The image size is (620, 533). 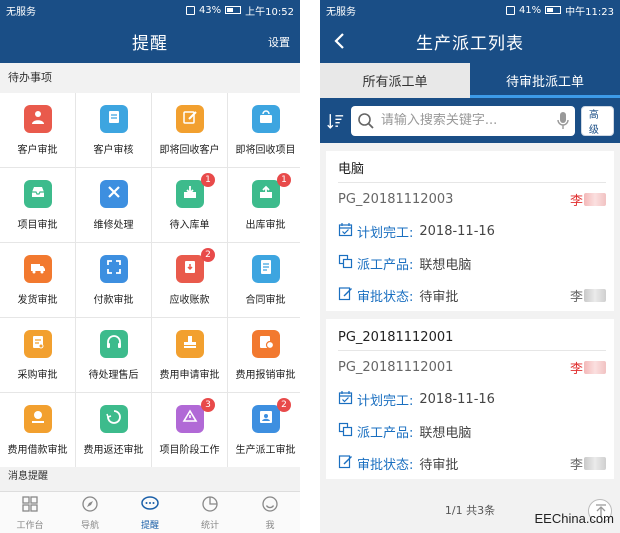 I want to click on todo-item: 客户审批, so click(x=37, y=130).